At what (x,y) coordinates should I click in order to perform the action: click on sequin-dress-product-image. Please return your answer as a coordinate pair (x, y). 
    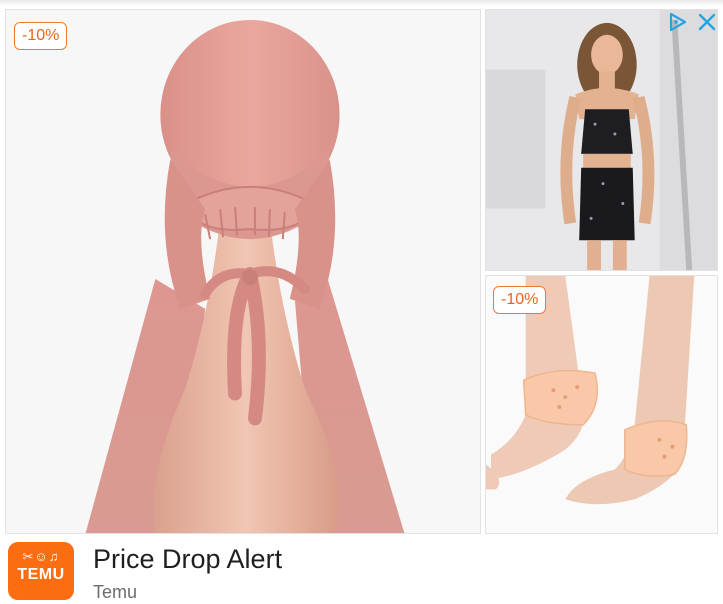
    Looking at the image, I should click on (601, 140).